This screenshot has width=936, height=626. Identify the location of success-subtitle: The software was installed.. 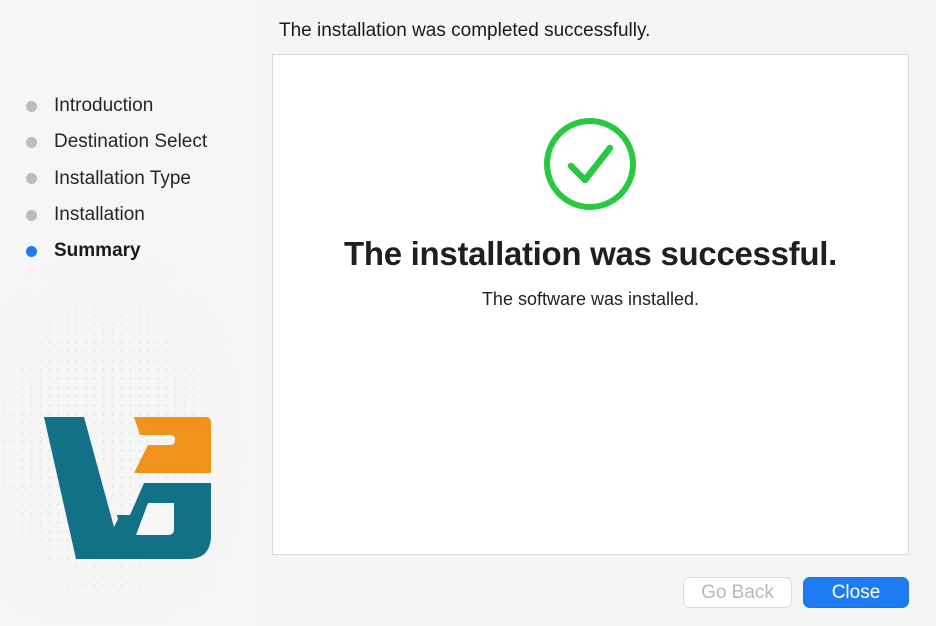
(590, 299).